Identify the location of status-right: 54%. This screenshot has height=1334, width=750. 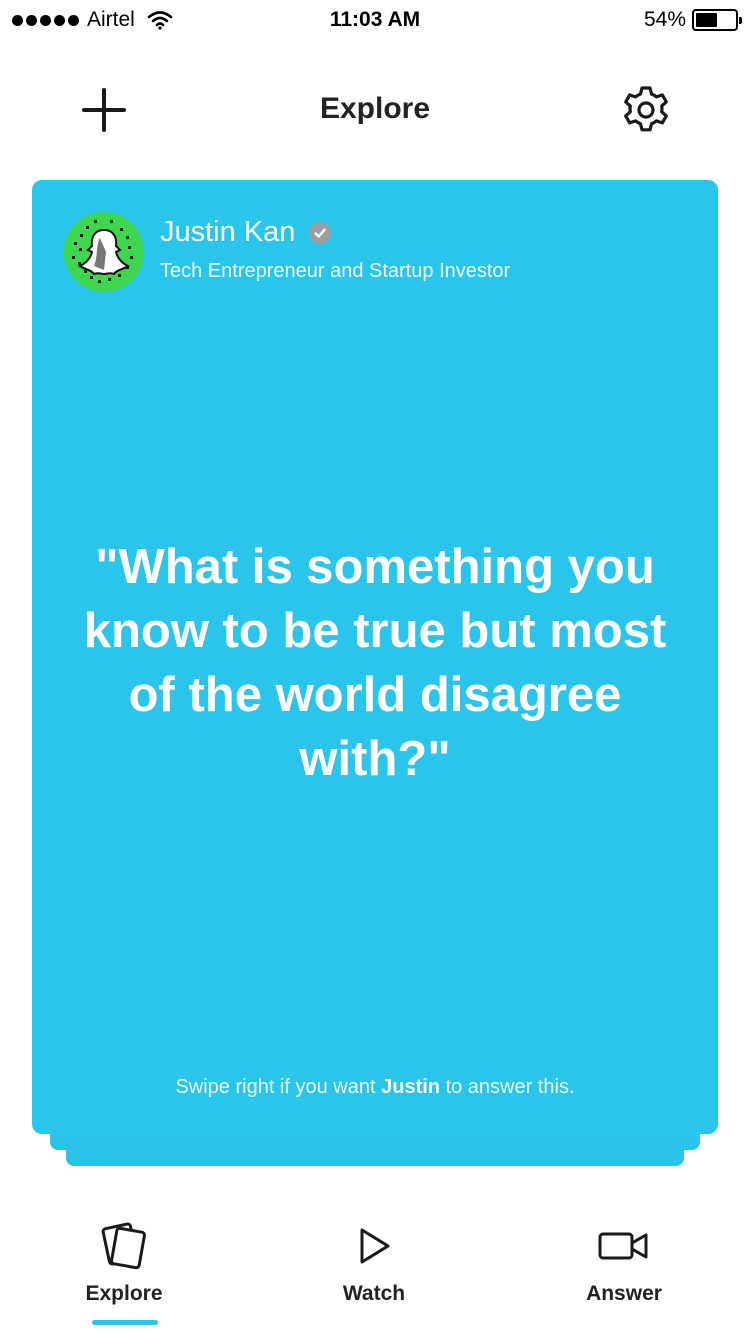
(692, 20).